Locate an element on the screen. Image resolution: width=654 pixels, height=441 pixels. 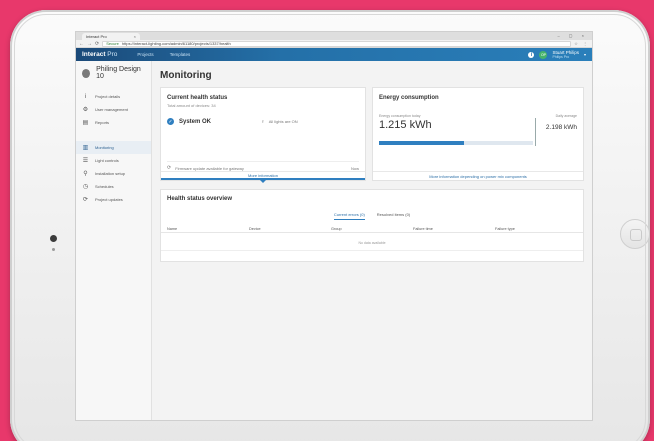
energy-value-average: 2.198 kWh is located at coordinates (561, 127).